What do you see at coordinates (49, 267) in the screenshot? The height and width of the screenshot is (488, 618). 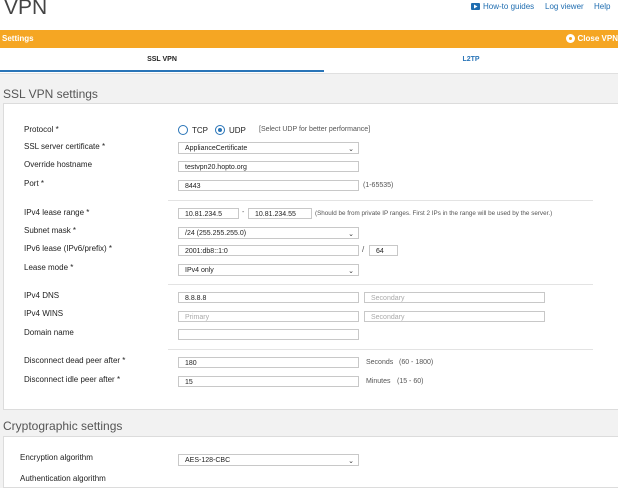 I see `lease-mode-label: Lease mode *` at bounding box center [49, 267].